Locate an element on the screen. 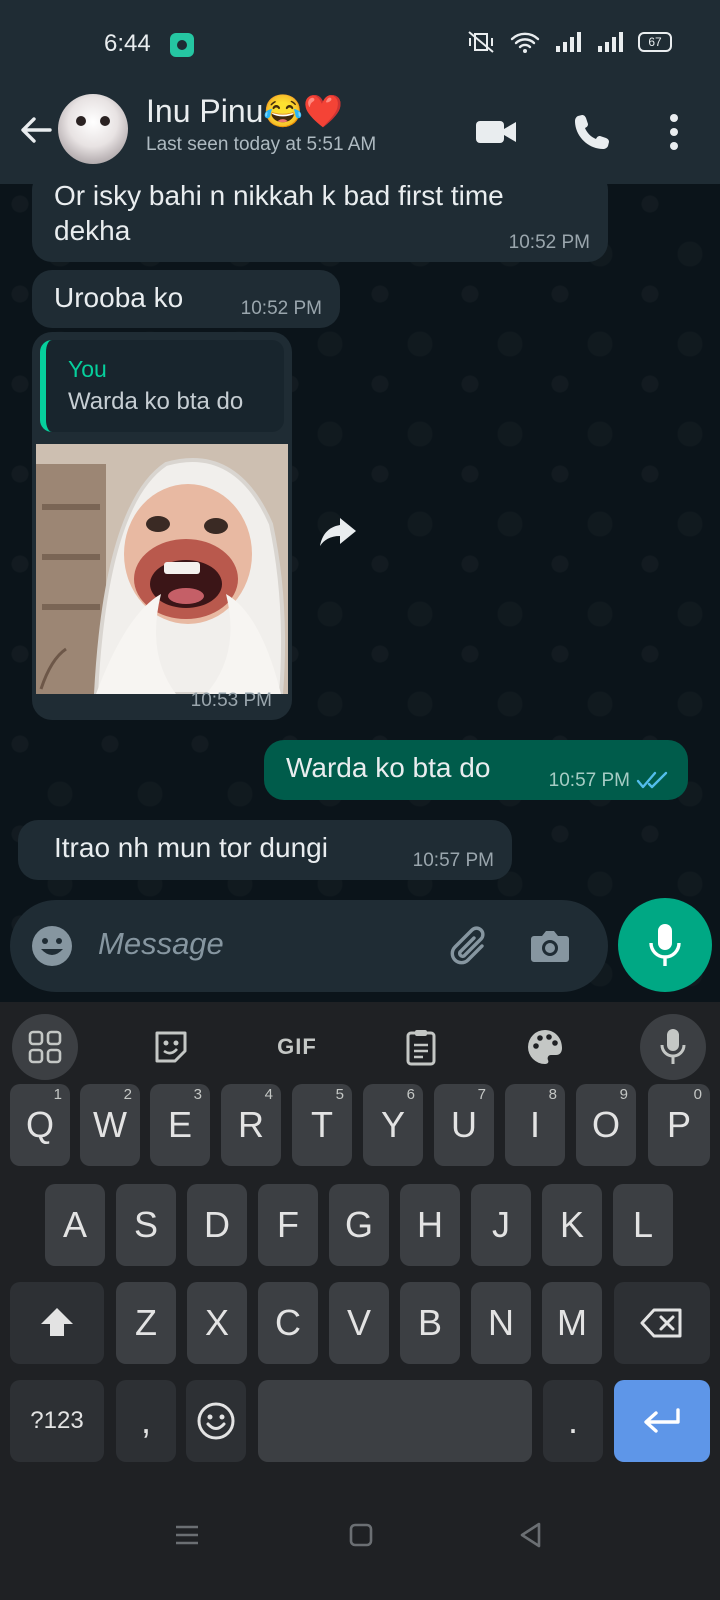 This screenshot has width=720, height=1600. key-x: X is located at coordinates (217, 1323).